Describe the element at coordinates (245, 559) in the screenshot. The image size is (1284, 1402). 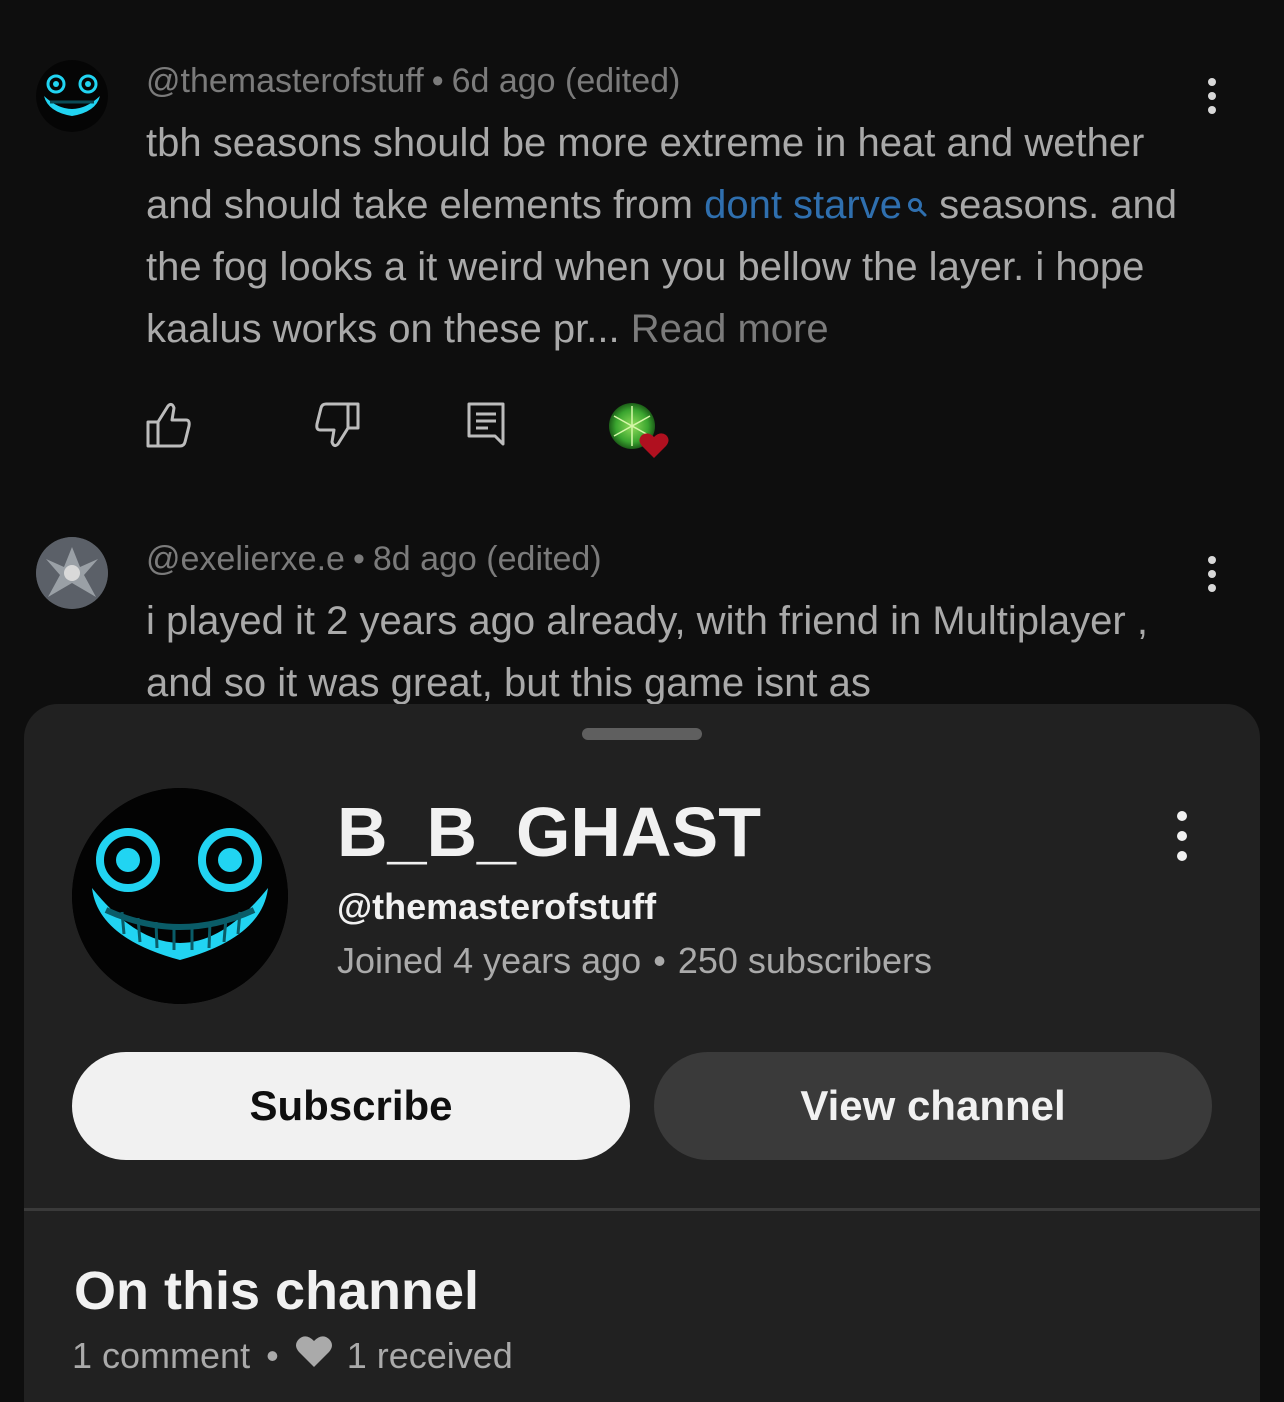
I see `comment-author: @exelierxe.e` at that location.